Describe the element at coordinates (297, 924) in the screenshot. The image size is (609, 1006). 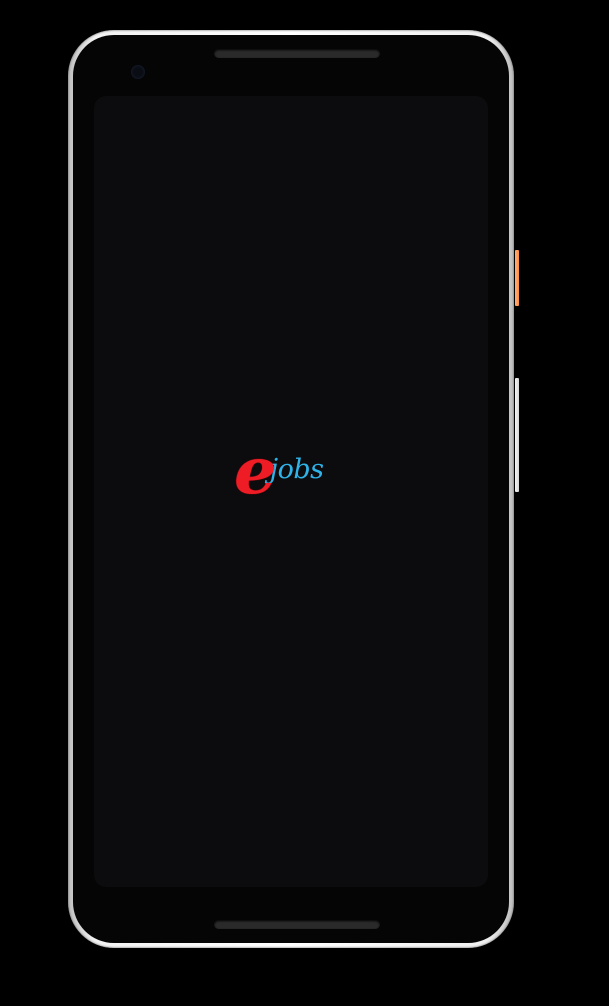
I see `bottom-speaker` at that location.